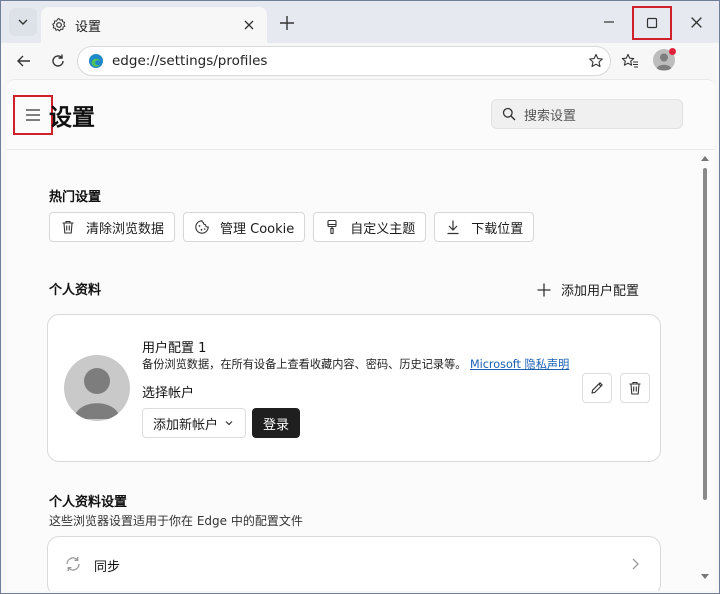 The width and height of the screenshot is (720, 594). I want to click on arrow-left-icon, so click(23, 61).